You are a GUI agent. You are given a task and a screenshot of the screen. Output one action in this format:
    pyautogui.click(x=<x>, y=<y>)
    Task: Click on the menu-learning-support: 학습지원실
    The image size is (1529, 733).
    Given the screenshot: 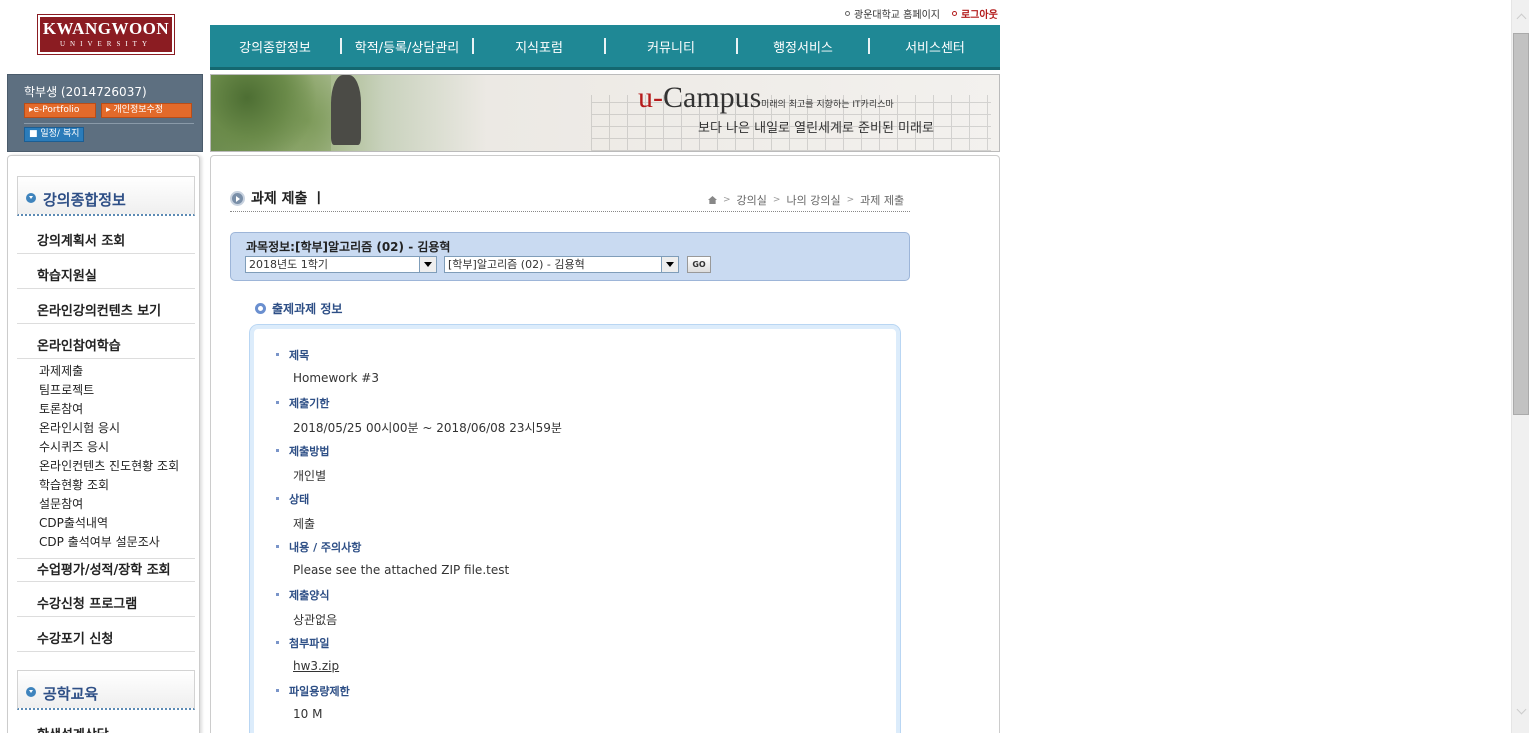 What is the action you would take?
    pyautogui.click(x=106, y=277)
    